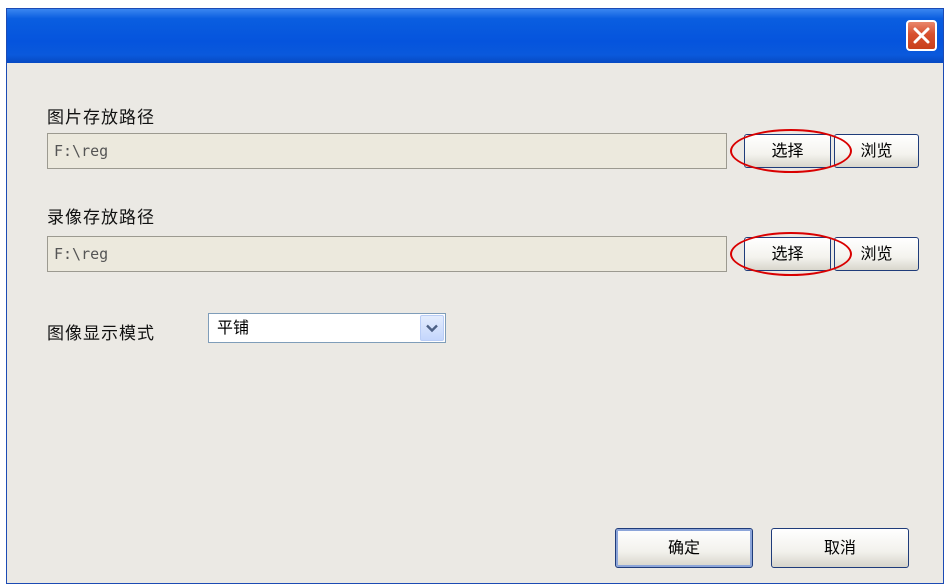  Describe the element at coordinates (876, 254) in the screenshot. I see `video-path-browse-button: 浏览` at that location.